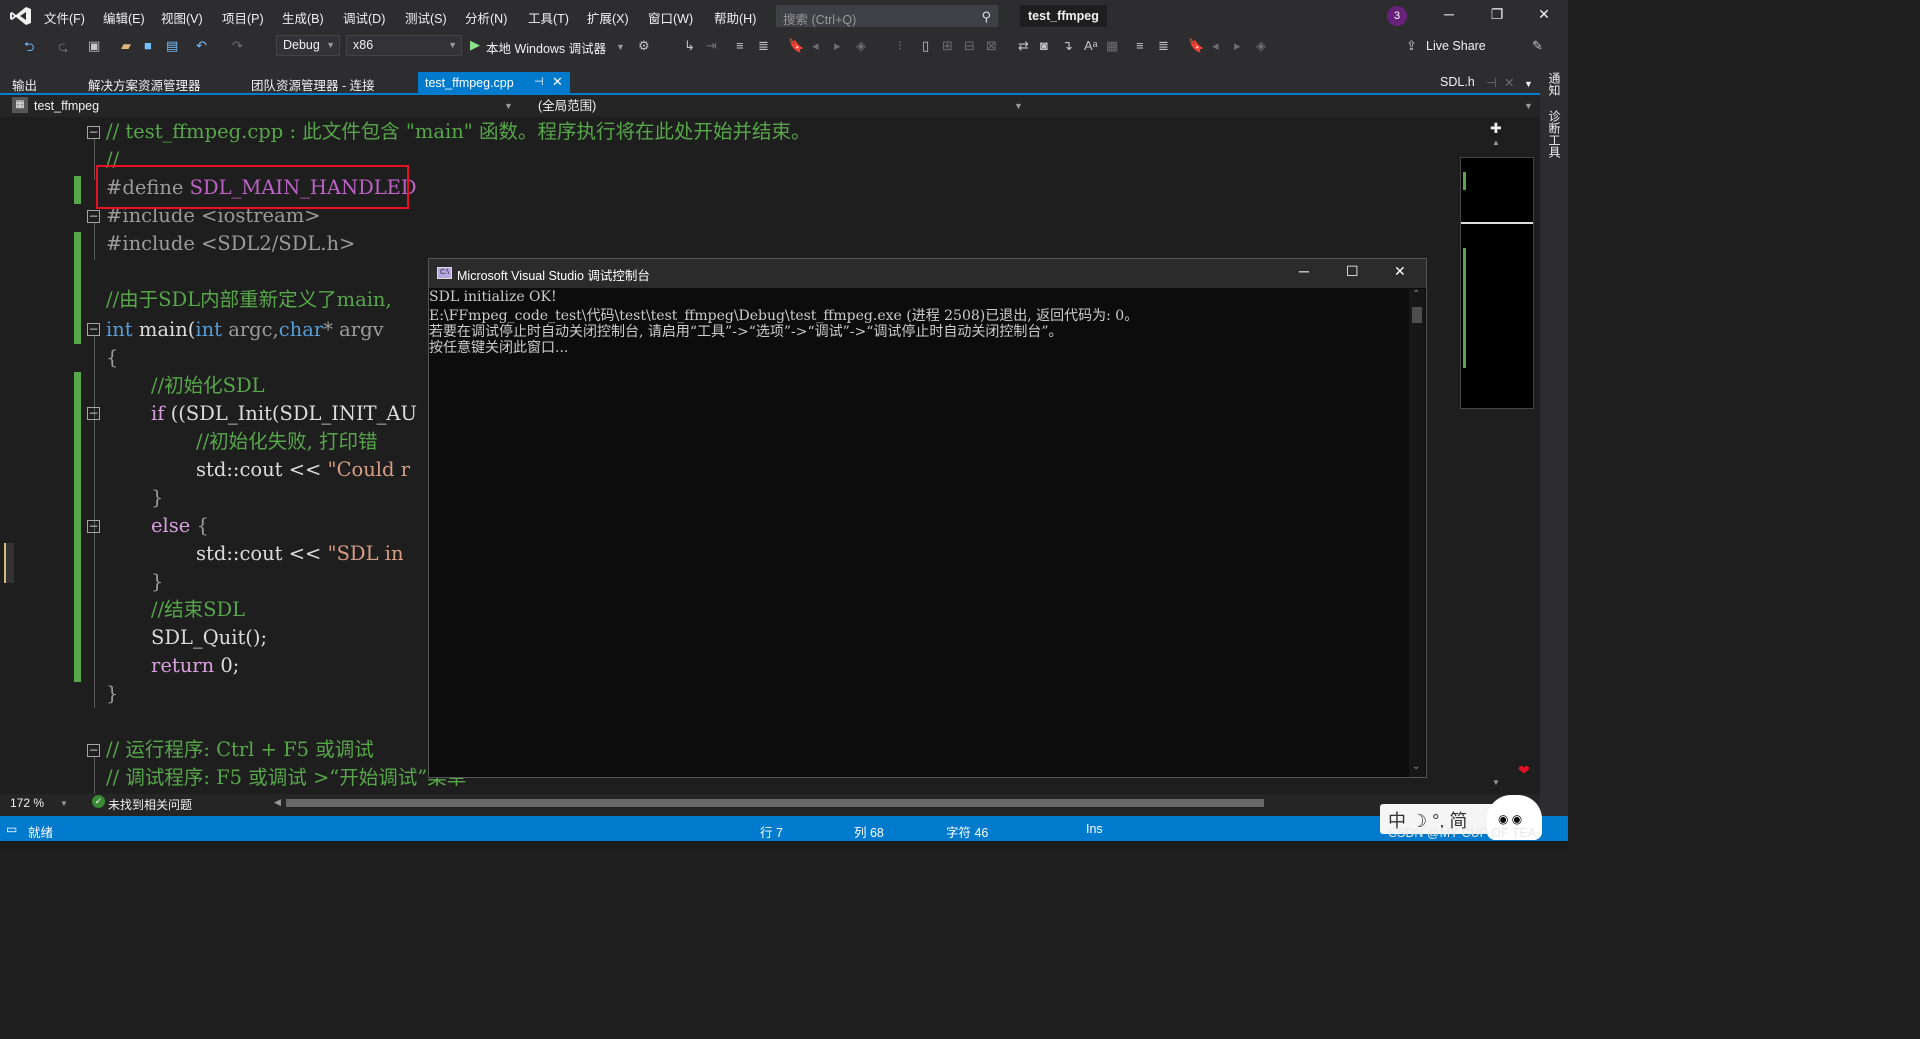 The image size is (1920, 1039). I want to click on feedback-icon: ✎, so click(1537, 46).